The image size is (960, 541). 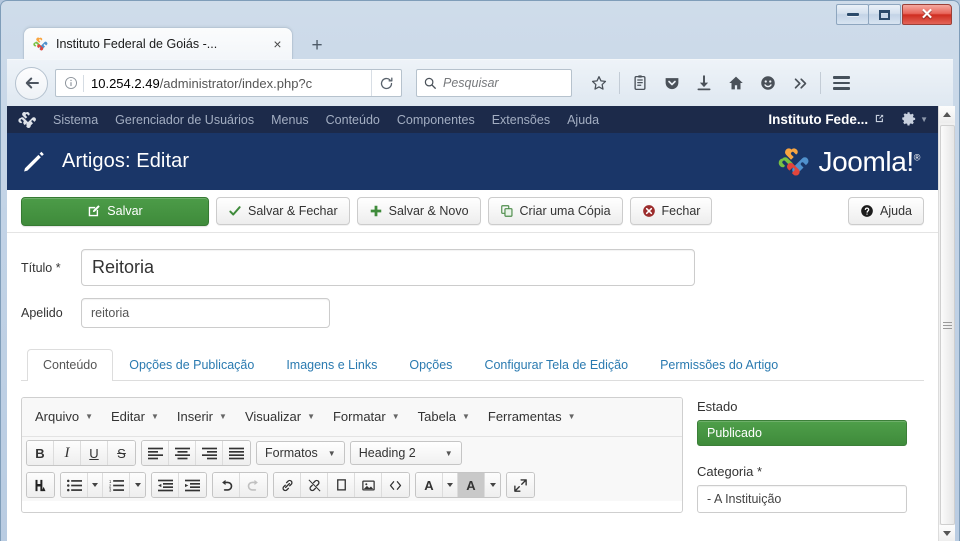 I want to click on tab-close-icon: ×, so click(x=277, y=43).